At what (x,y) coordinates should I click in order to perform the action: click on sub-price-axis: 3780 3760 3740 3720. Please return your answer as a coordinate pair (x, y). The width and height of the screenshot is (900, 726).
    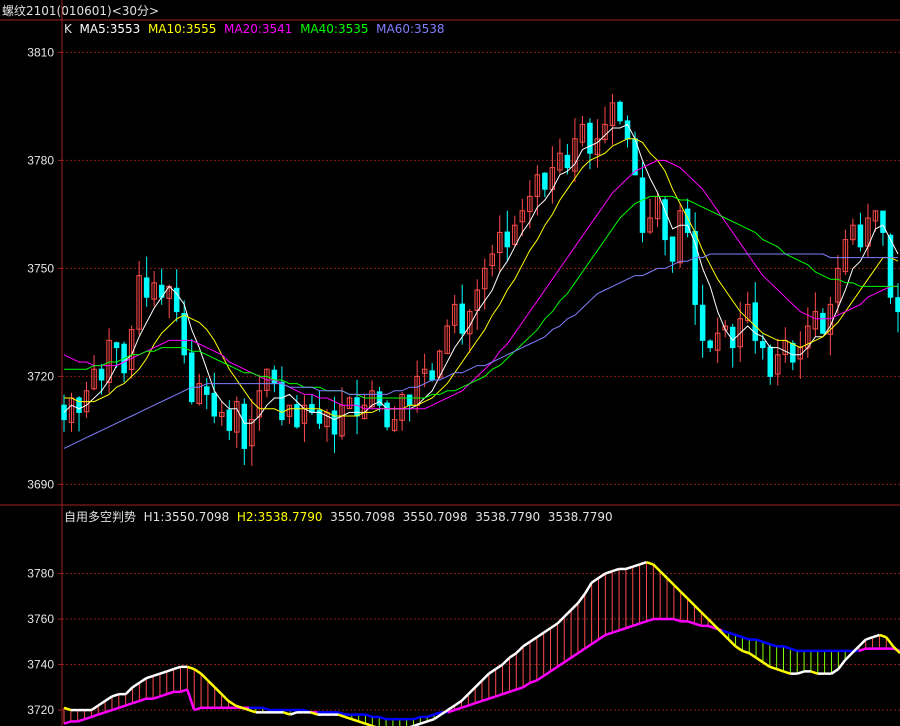
    Looking at the image, I should click on (44, 642).